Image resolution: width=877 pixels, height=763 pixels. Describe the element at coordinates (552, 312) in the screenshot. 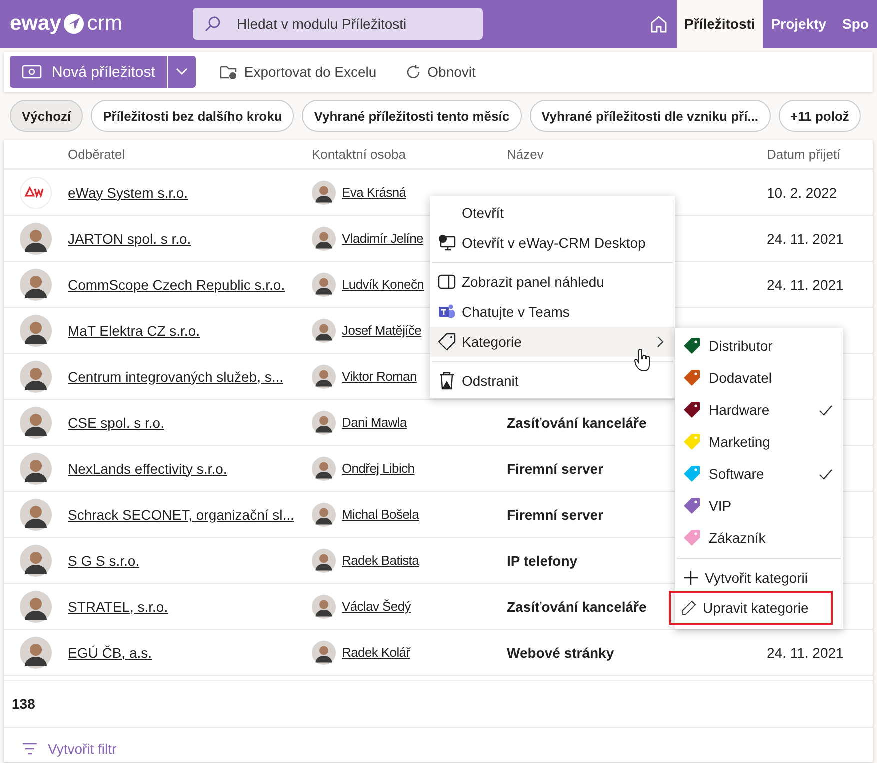

I see `menu-item: Chatujte v Teams` at that location.